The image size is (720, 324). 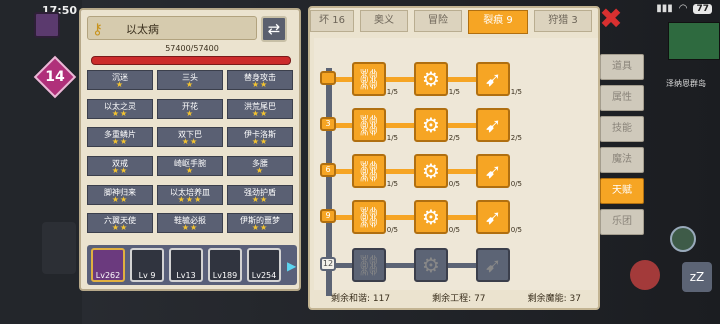 I want to click on hero-portrait: Lv13, so click(x=186, y=265).